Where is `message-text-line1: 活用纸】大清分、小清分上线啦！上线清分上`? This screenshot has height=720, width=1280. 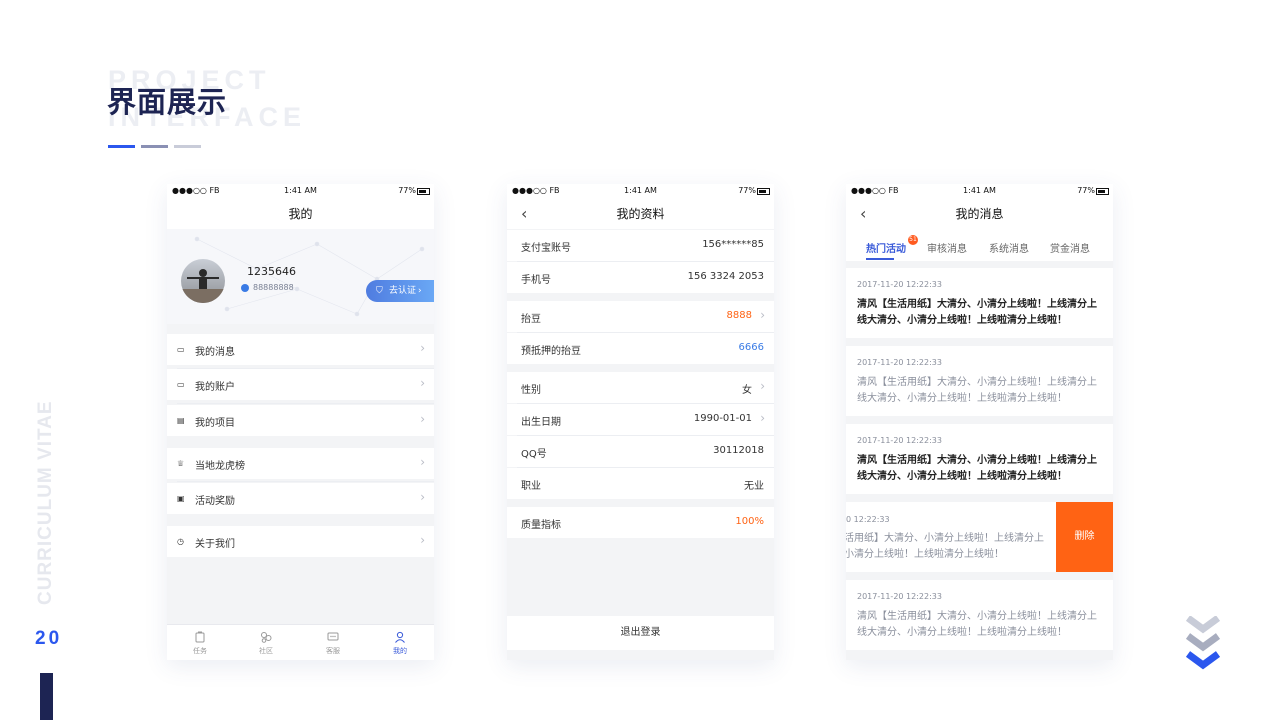
message-text-line1: 活用纸】大清分、小清分上线啦！上线清分上 is located at coordinates (945, 538).